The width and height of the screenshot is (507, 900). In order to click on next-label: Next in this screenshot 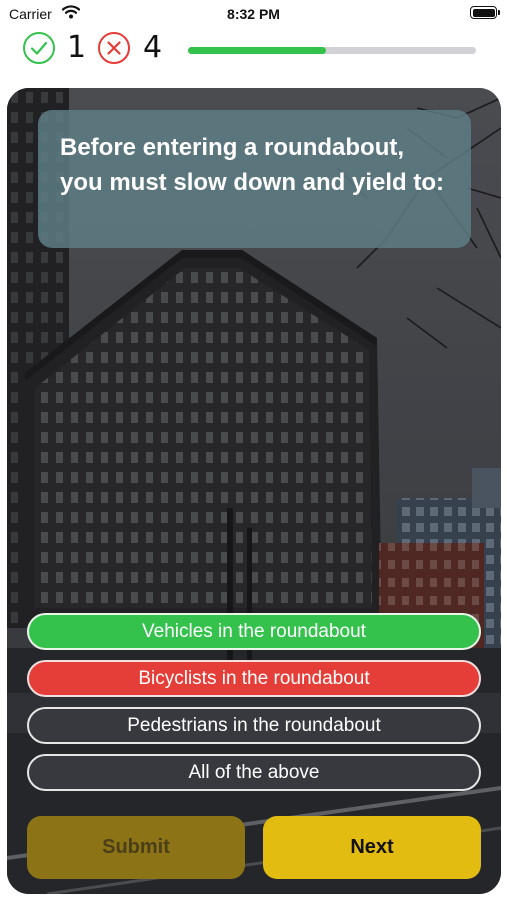, I will do `click(372, 847)`.